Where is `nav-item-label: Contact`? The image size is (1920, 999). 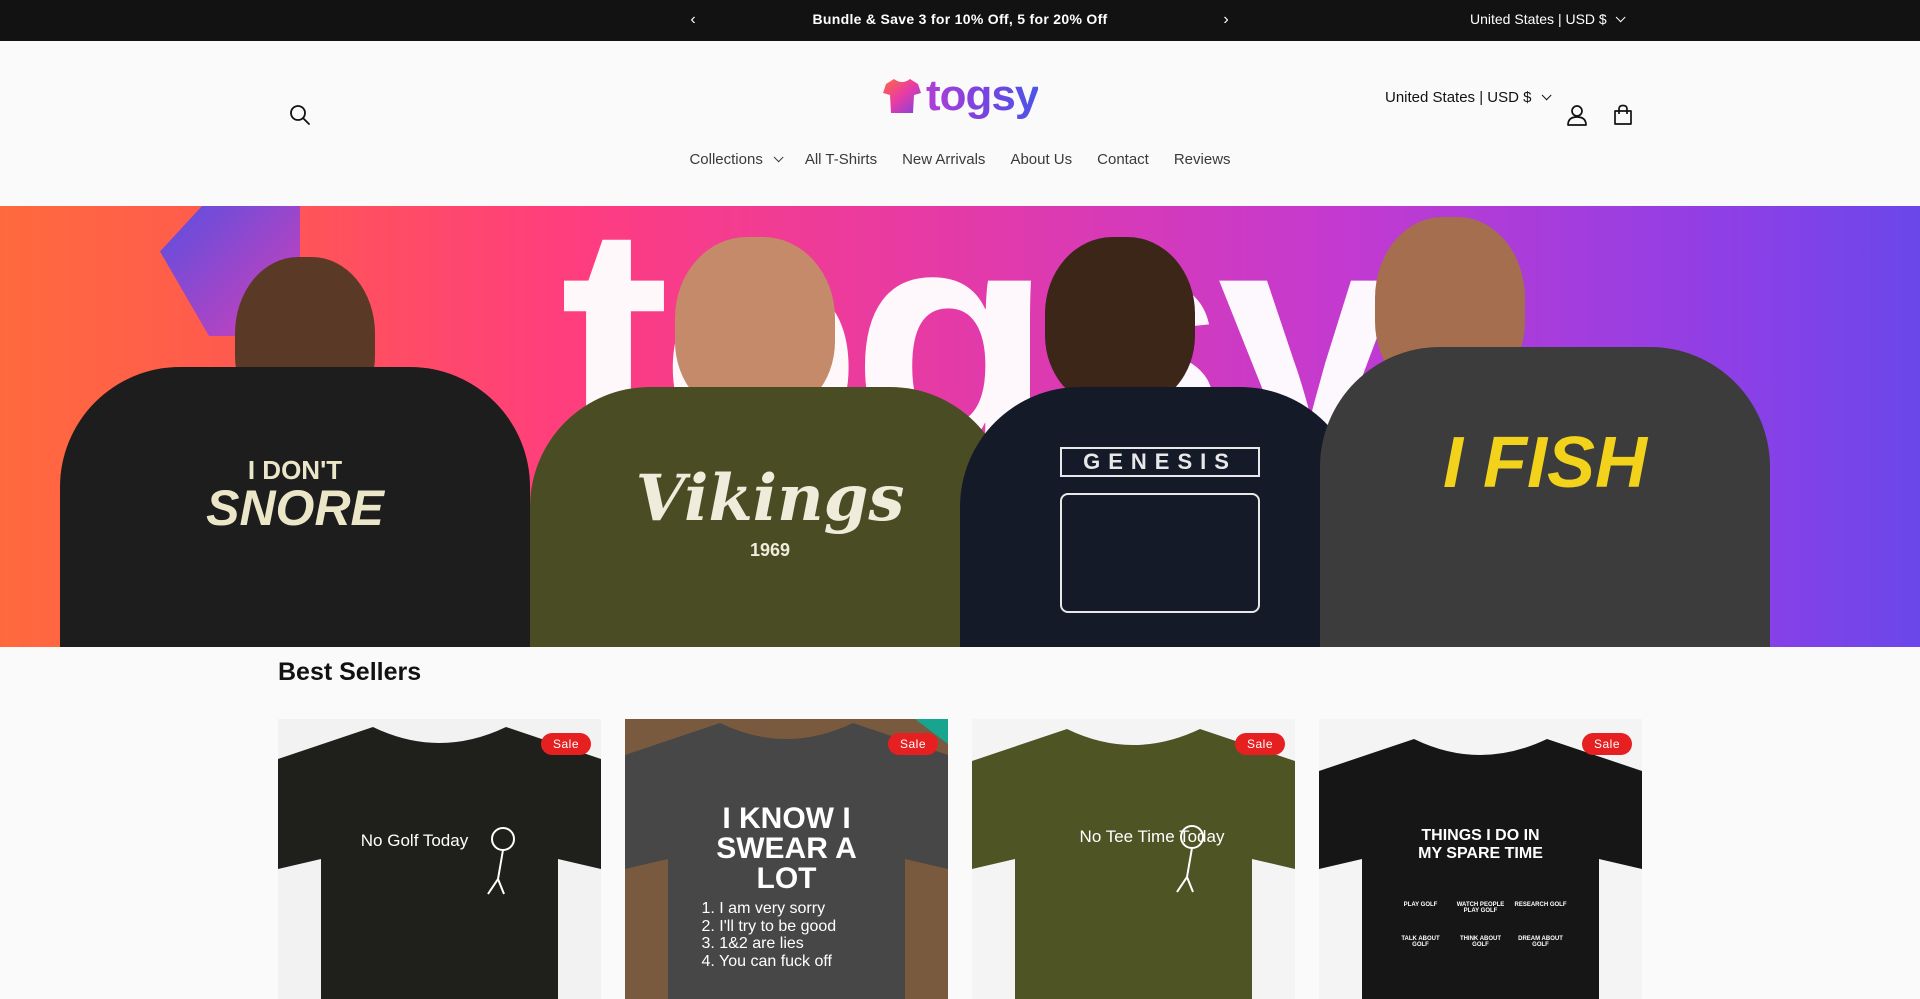 nav-item-label: Contact is located at coordinates (1123, 159).